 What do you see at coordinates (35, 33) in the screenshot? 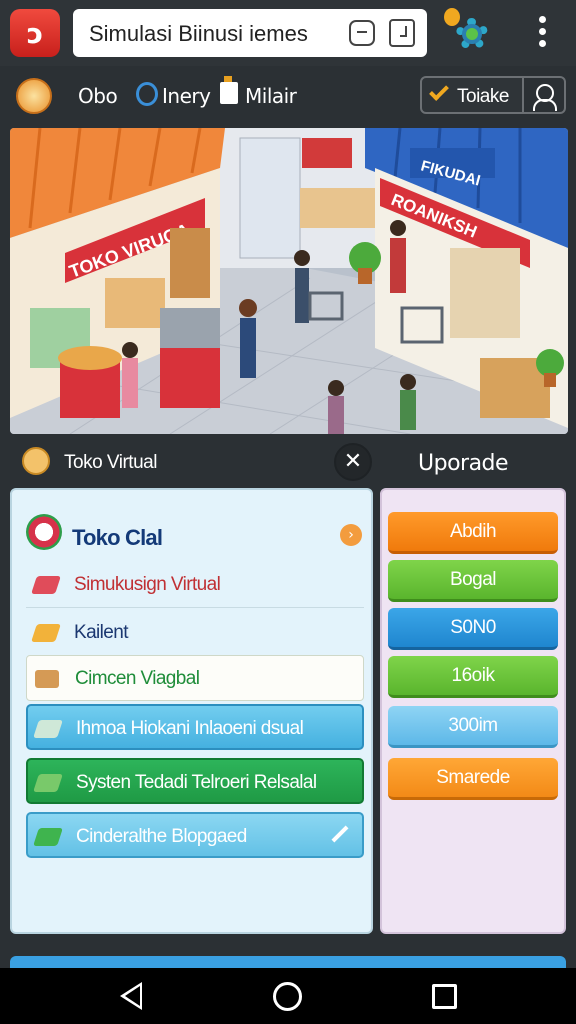
I see `app-logo-icon: ↄ` at bounding box center [35, 33].